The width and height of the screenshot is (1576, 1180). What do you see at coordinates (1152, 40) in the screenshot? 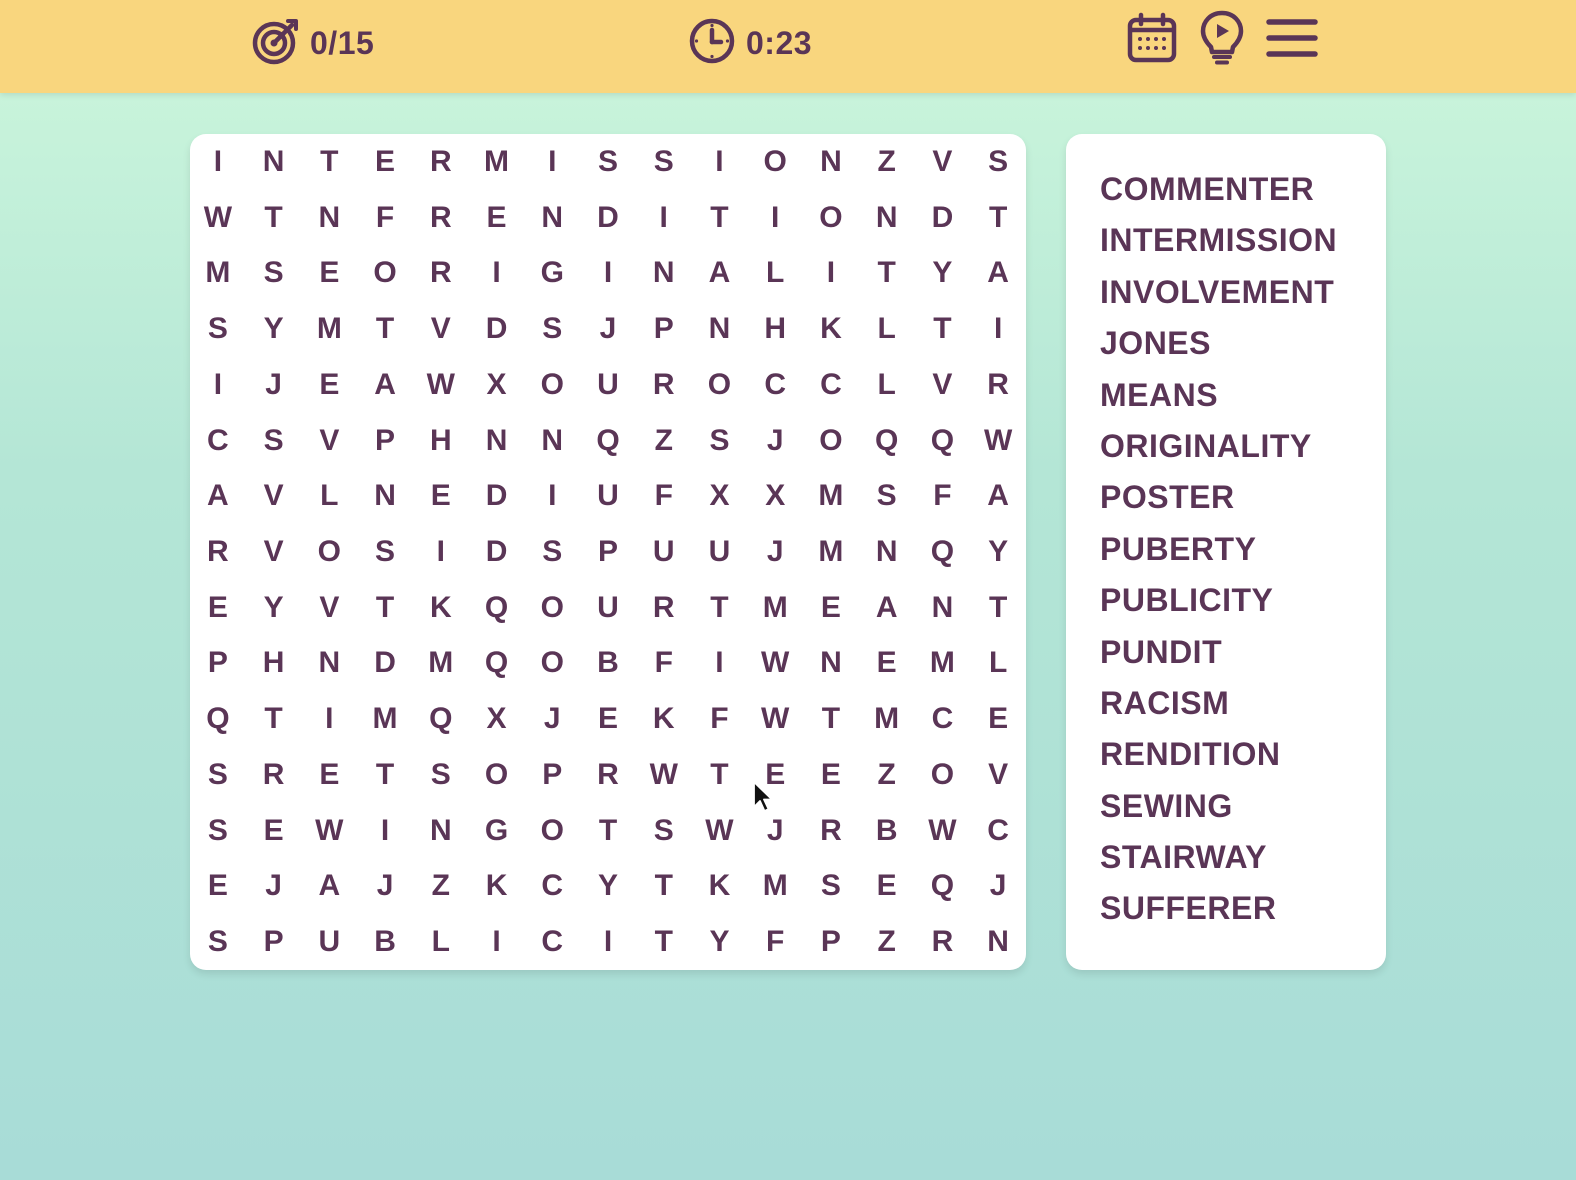
I see `calendar-button` at bounding box center [1152, 40].